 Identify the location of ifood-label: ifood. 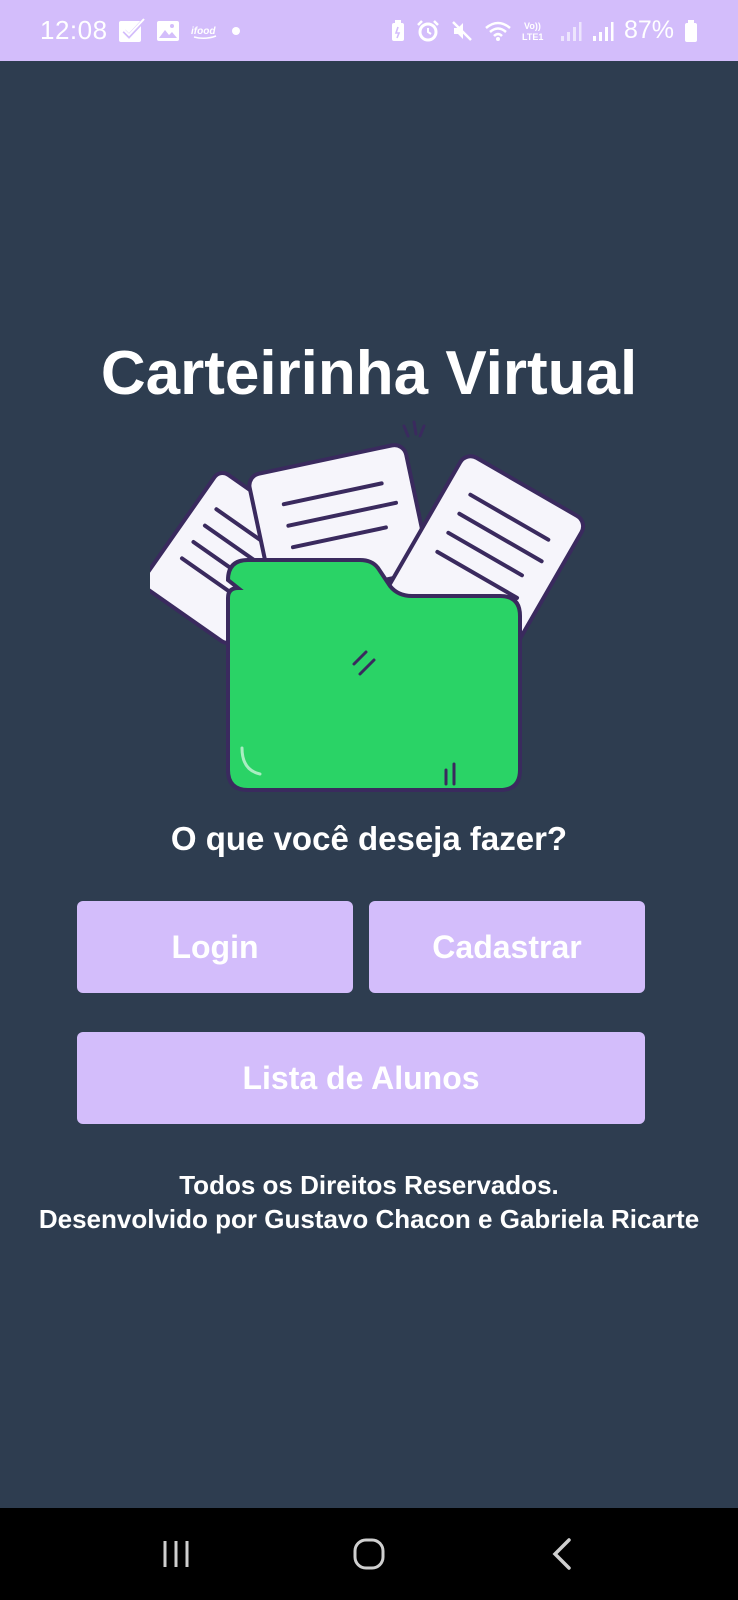
(203, 31).